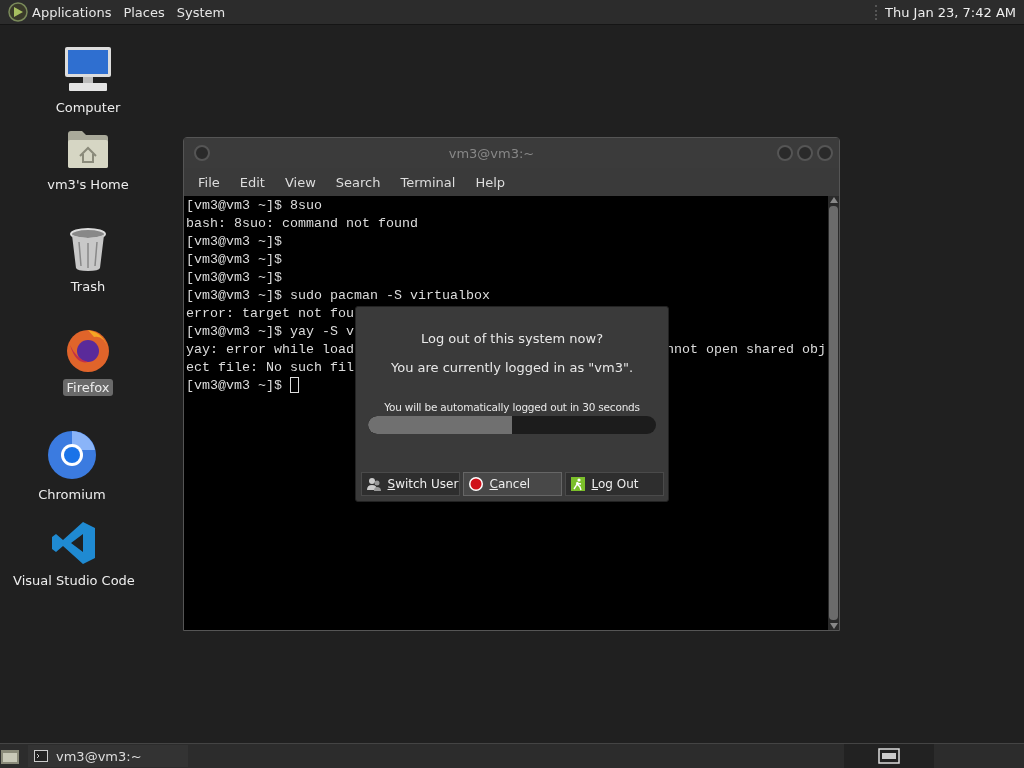 This screenshot has width=1024, height=768. What do you see at coordinates (88, 286) in the screenshot?
I see `icon-label: Trash` at bounding box center [88, 286].